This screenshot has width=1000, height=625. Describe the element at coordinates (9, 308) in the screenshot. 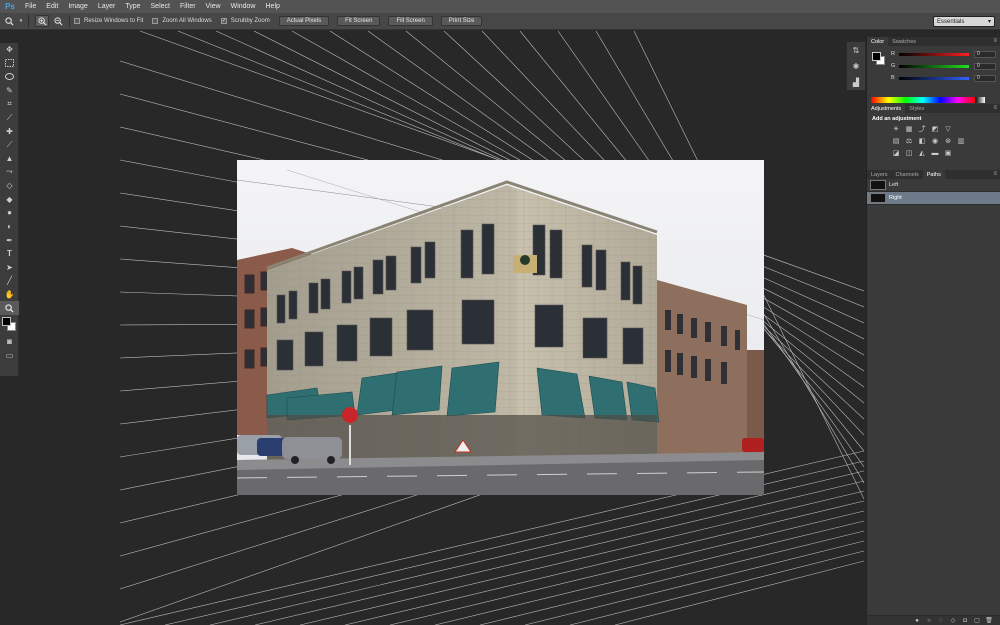

I see `zoom-tool-icon` at that location.